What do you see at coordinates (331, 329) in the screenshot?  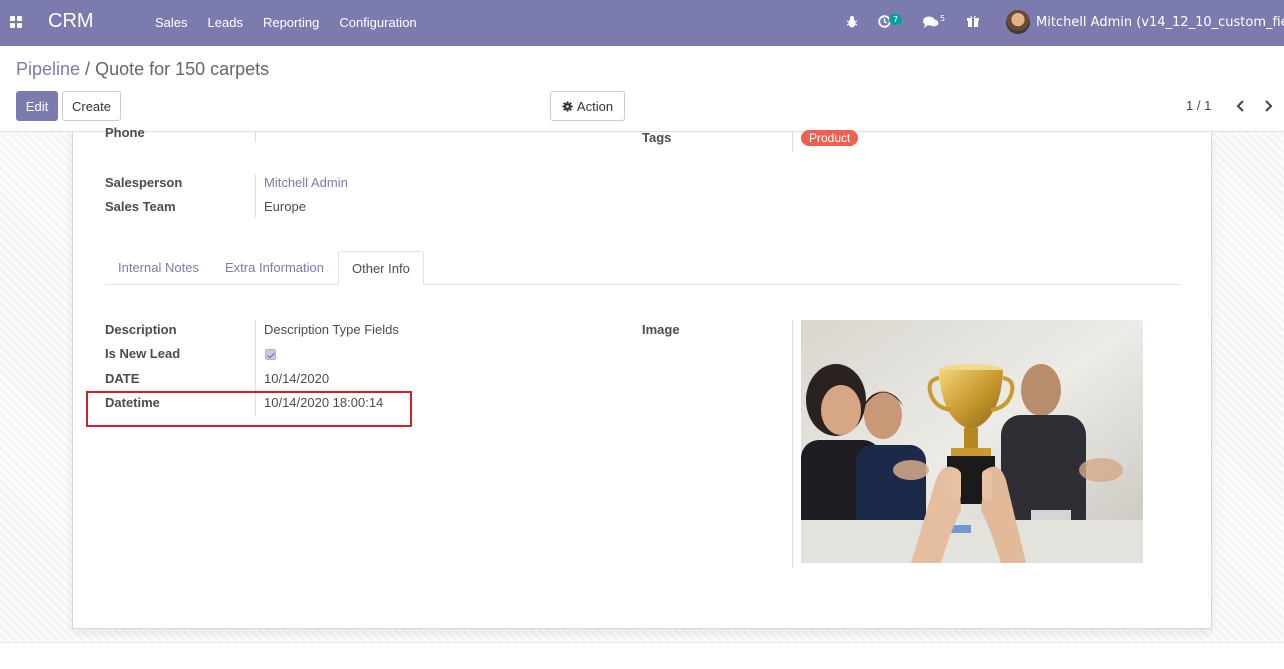 I see `description-value: Description Type Fields` at bounding box center [331, 329].